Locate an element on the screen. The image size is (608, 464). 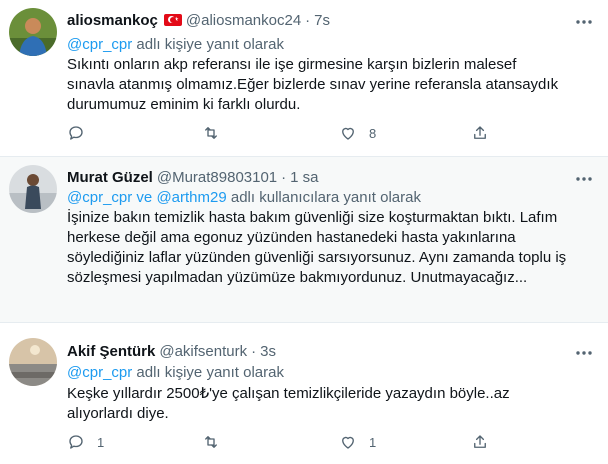
tweet-header: aliosmankoç ★ @aliosmankoc24 · 7s is located at coordinates (317, 20).